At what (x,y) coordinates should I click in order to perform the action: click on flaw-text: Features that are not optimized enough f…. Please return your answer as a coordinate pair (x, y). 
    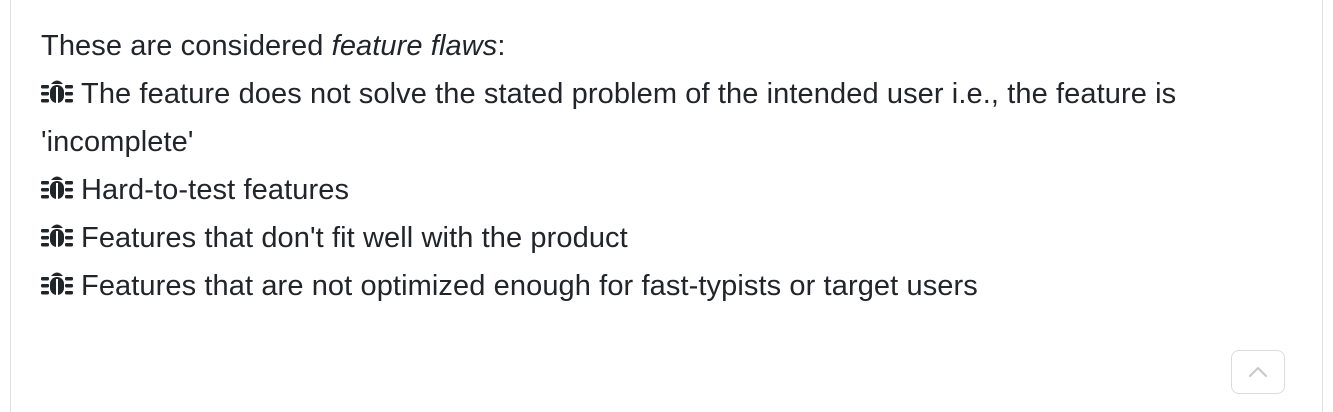
    Looking at the image, I should click on (529, 286).